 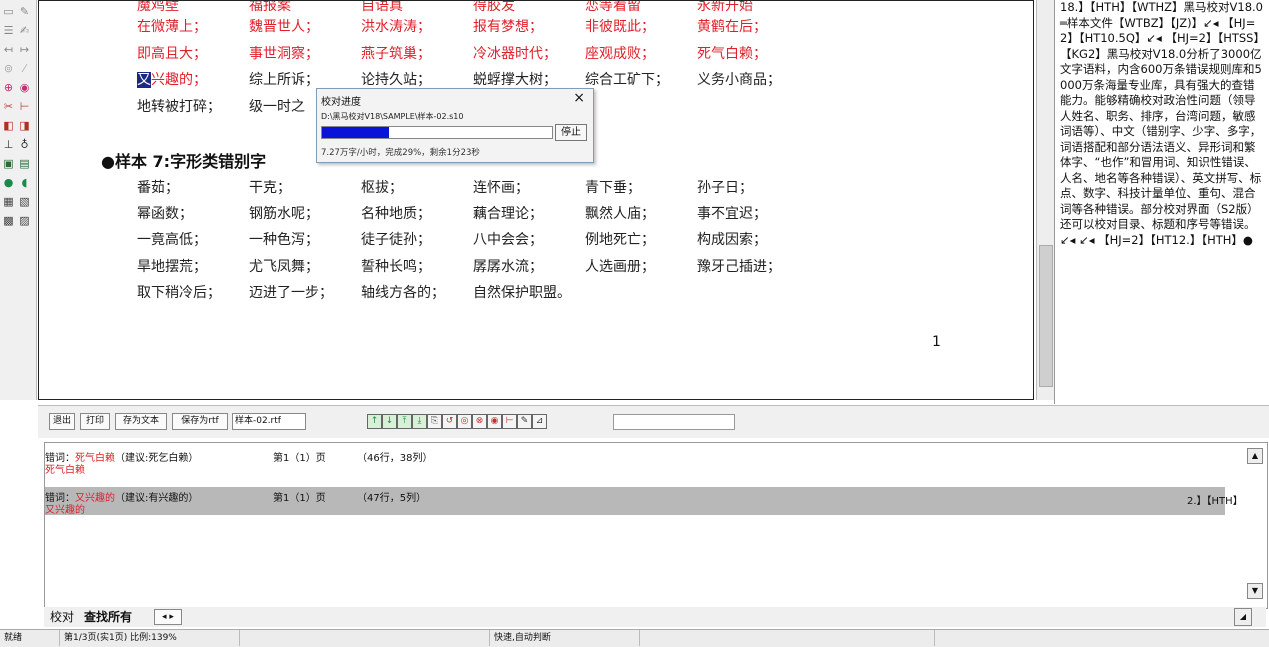 What do you see at coordinates (732, 53) in the screenshot?
I see `document-word: 死气白赖；` at bounding box center [732, 53].